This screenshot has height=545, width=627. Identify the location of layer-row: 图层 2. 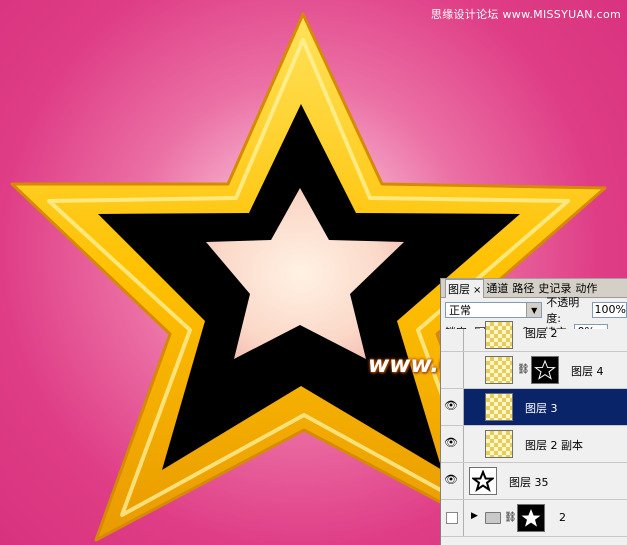
(534, 336).